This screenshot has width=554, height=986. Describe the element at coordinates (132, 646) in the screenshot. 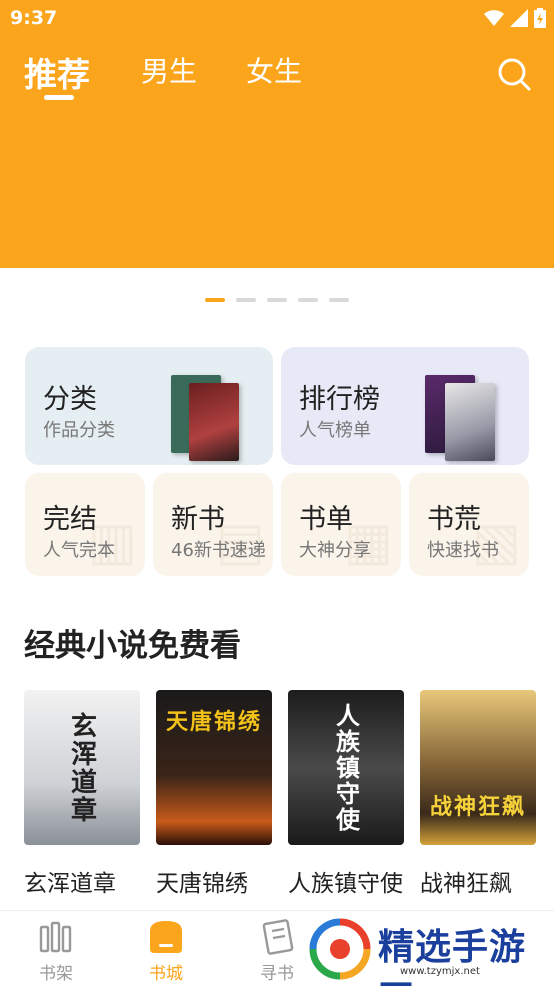

I see `section-title: 经典小说免费看` at that location.